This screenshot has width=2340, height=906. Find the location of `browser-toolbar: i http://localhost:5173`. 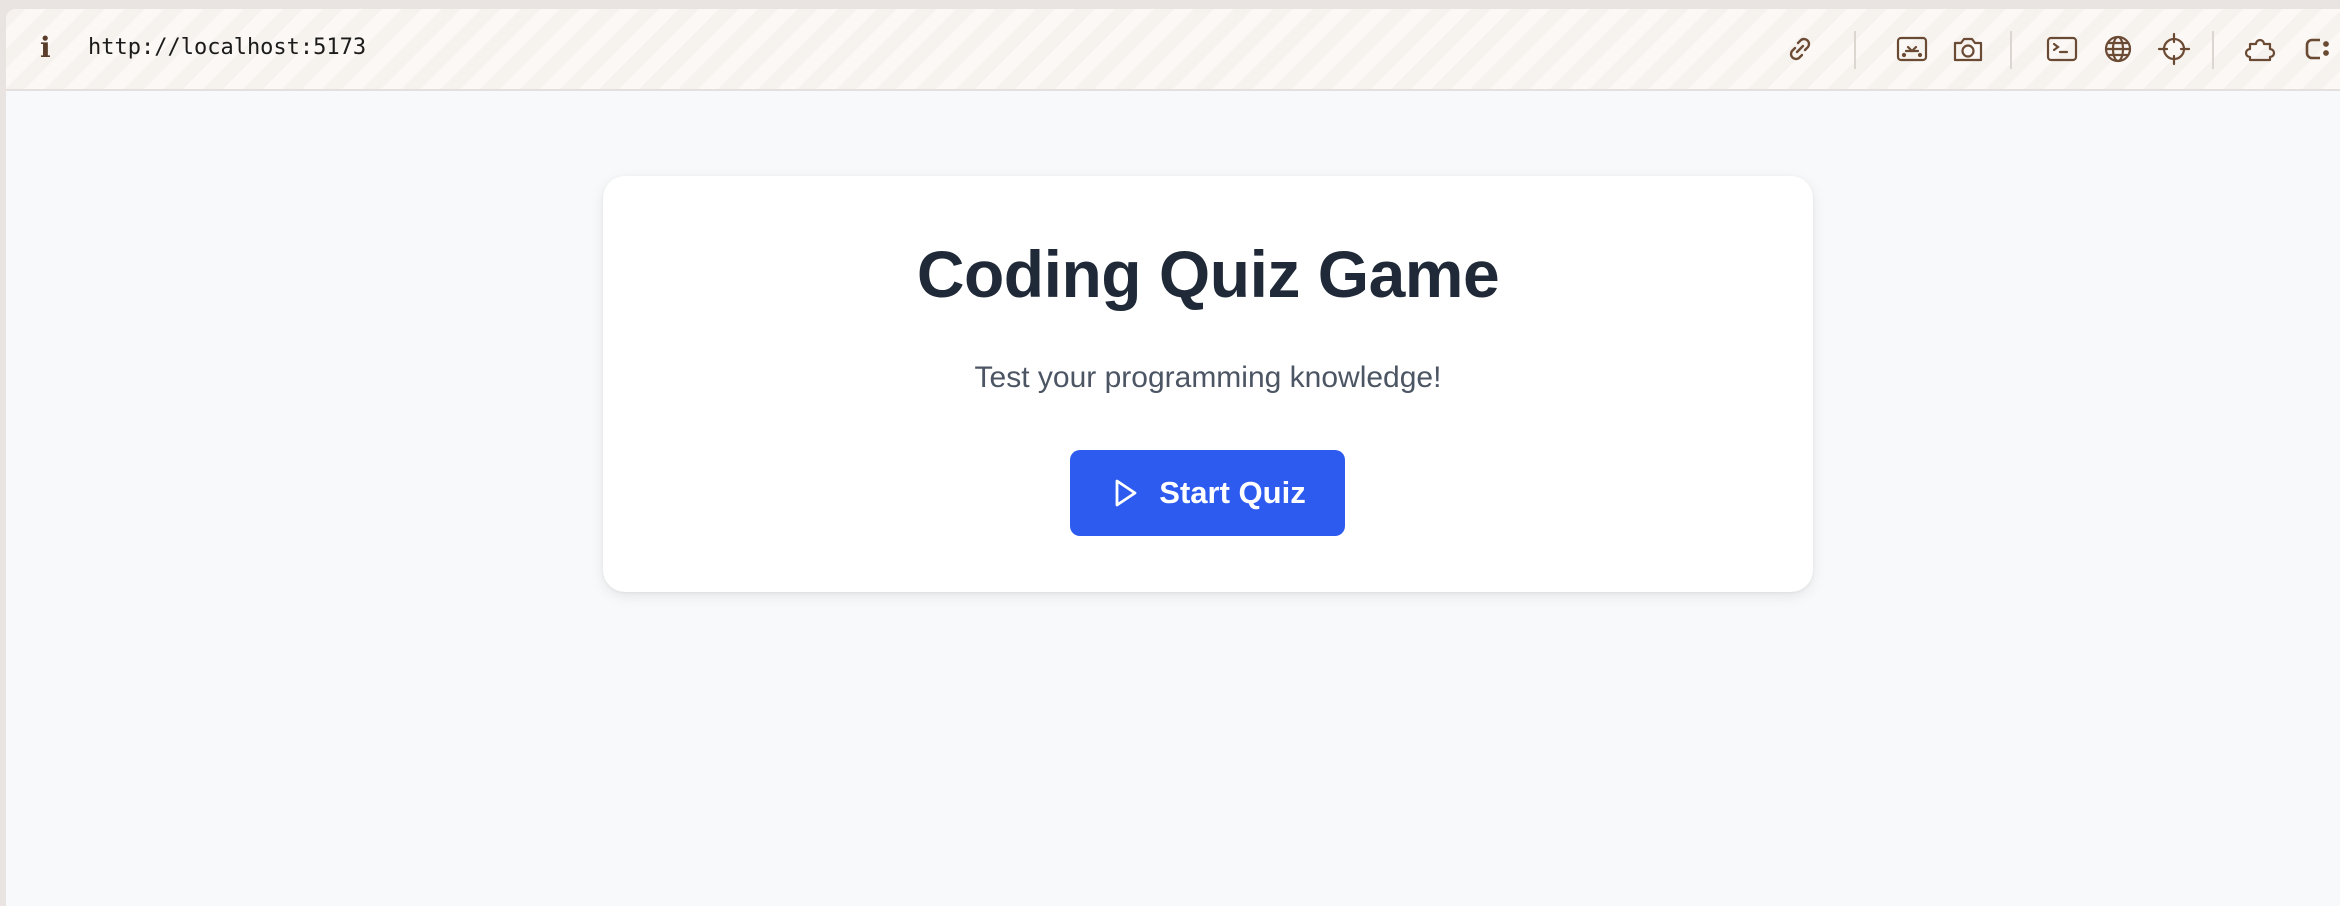

browser-toolbar: i http://localhost:5173 is located at coordinates (1173, 50).